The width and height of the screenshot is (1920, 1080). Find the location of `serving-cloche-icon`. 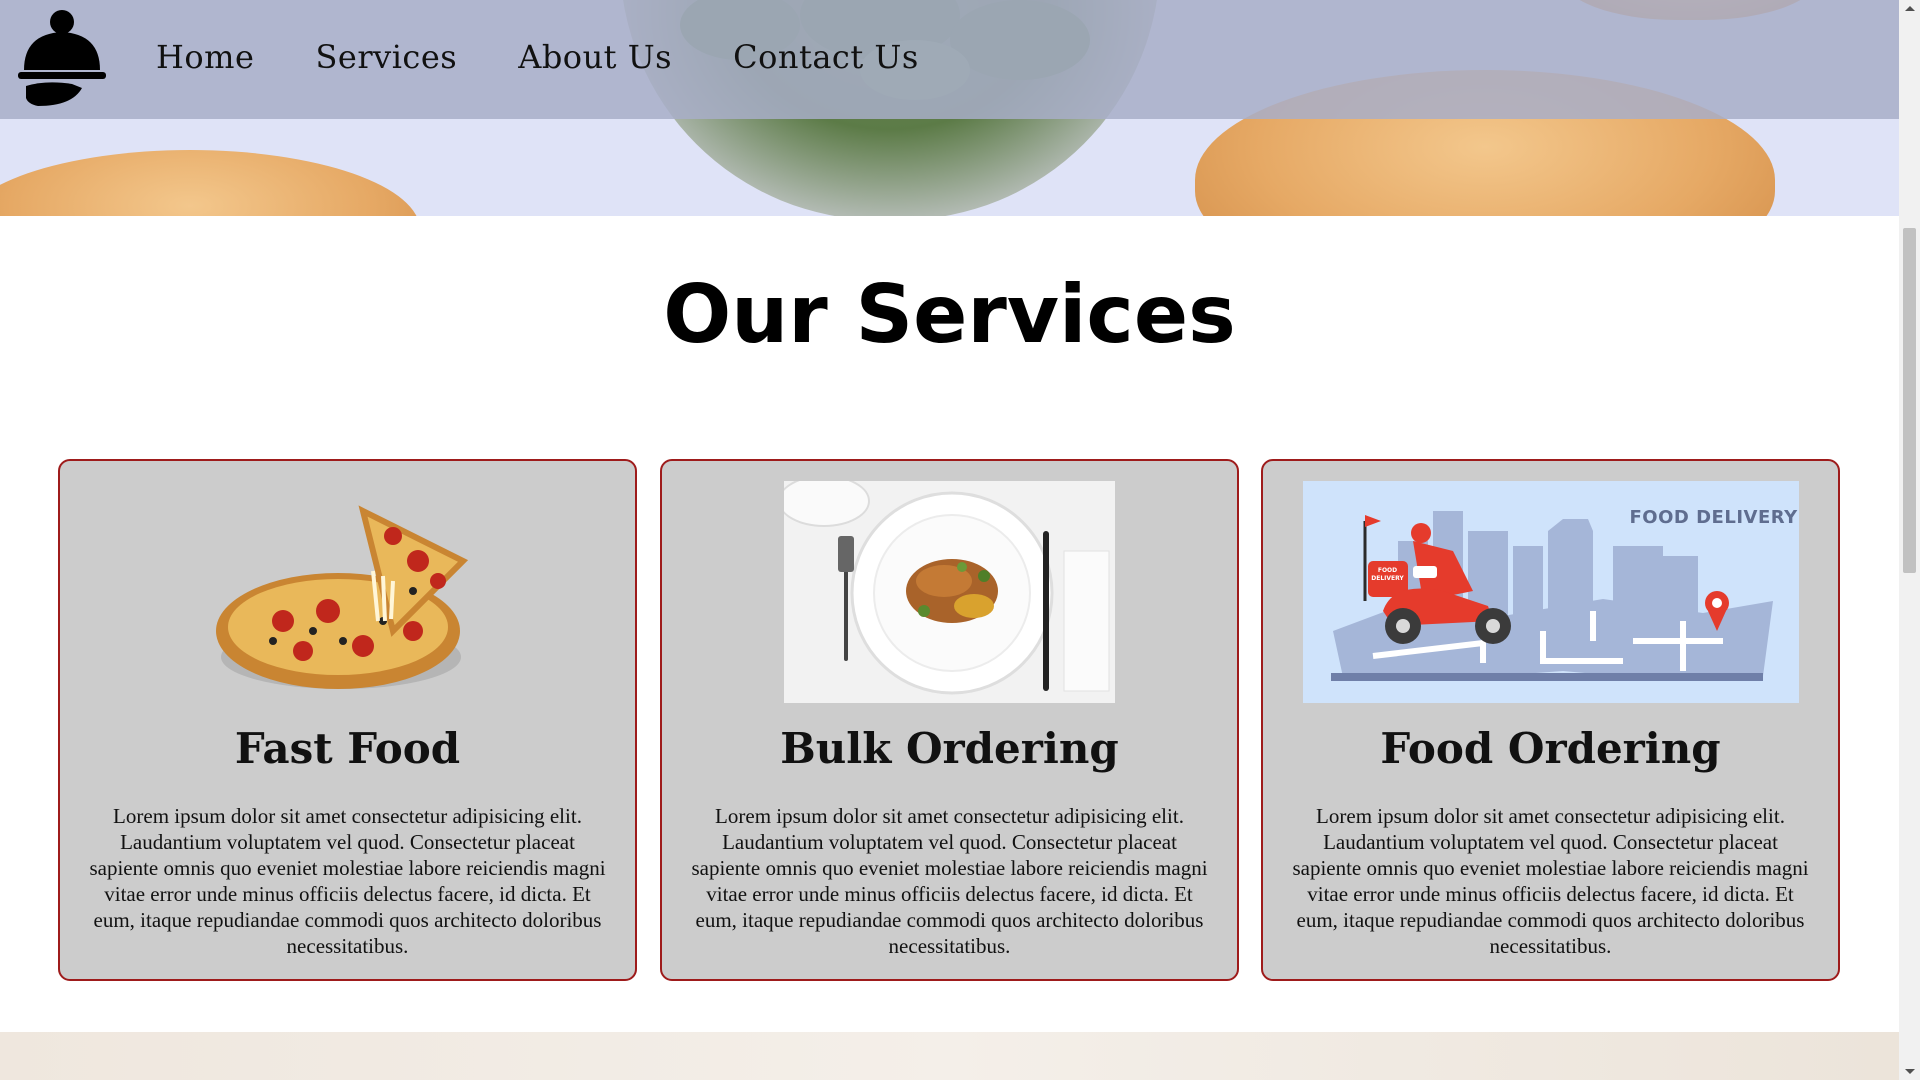

serving-cloche-icon is located at coordinates (62, 57).